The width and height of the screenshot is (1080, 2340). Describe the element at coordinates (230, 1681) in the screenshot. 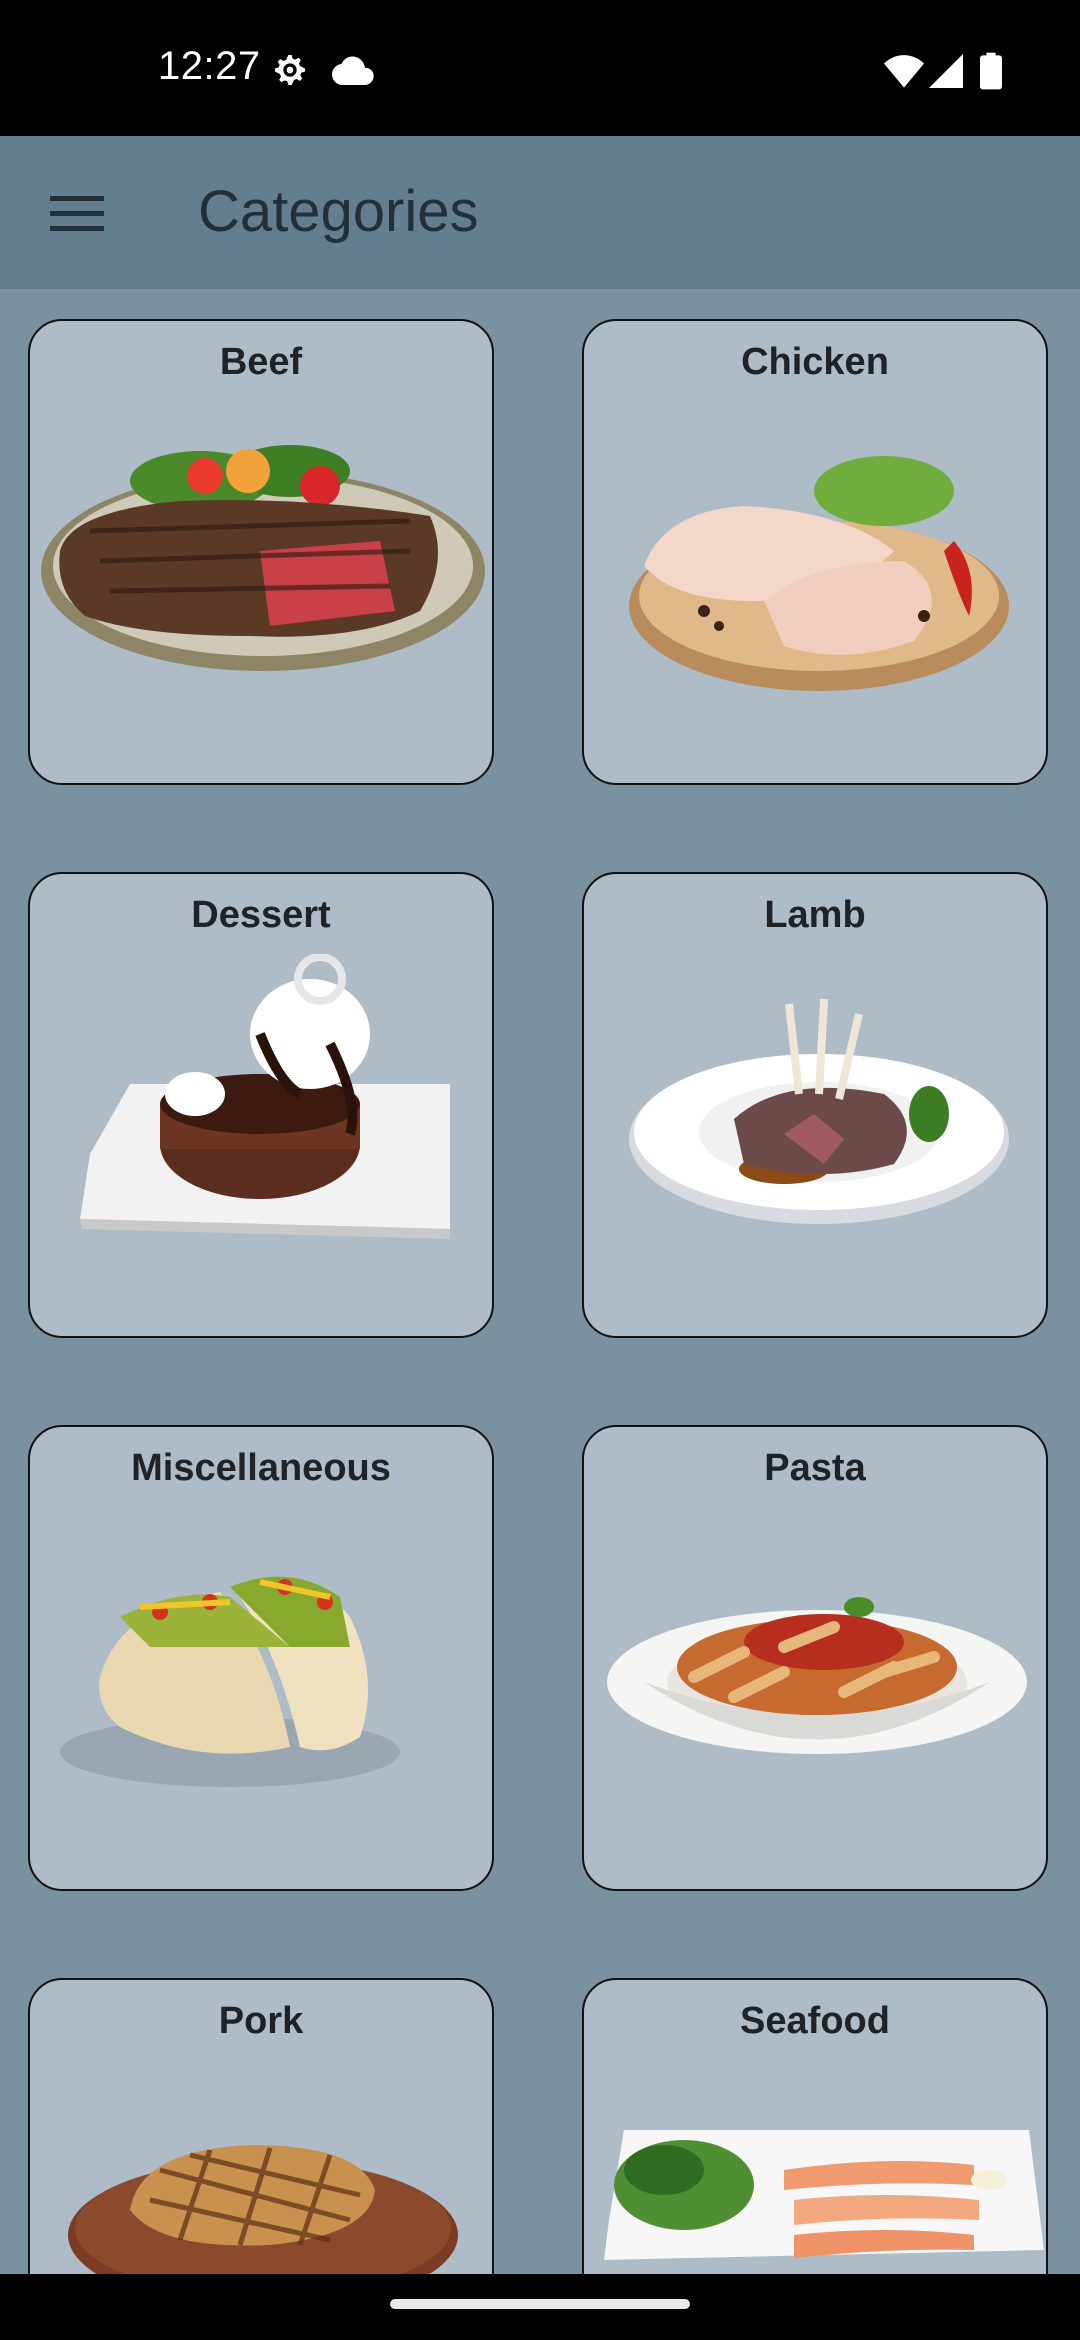

I see `taco-image` at that location.